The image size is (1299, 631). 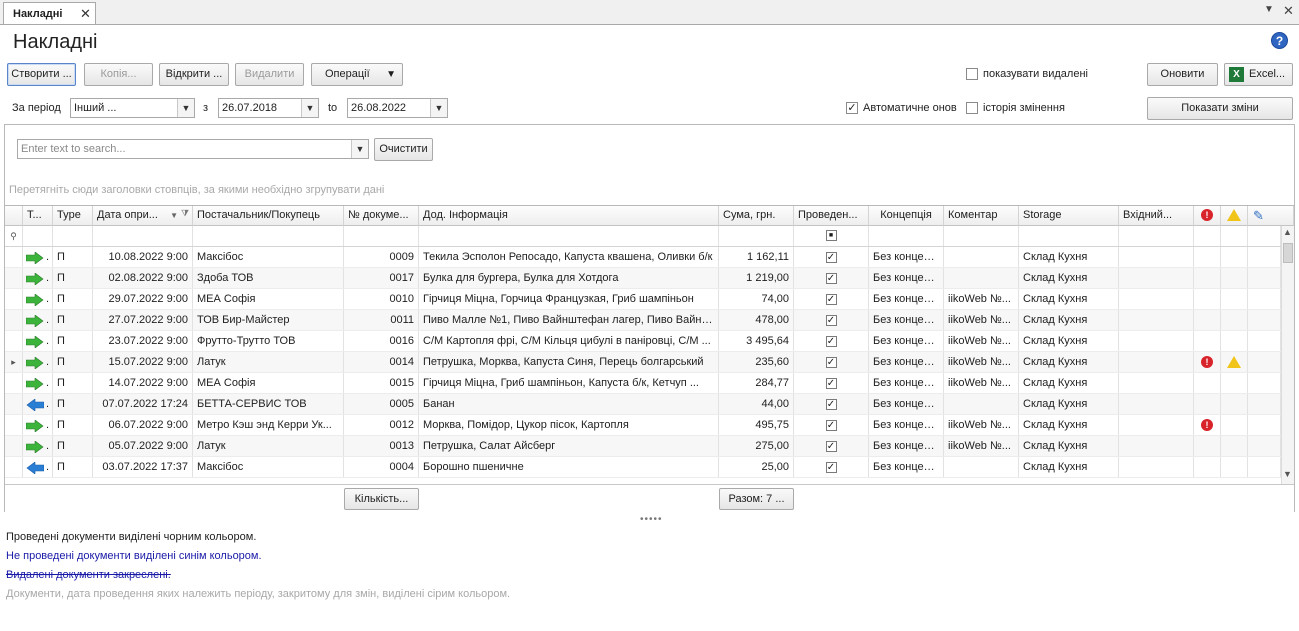 What do you see at coordinates (381, 320) in the screenshot?
I see `doc-no-cell: 0011` at bounding box center [381, 320].